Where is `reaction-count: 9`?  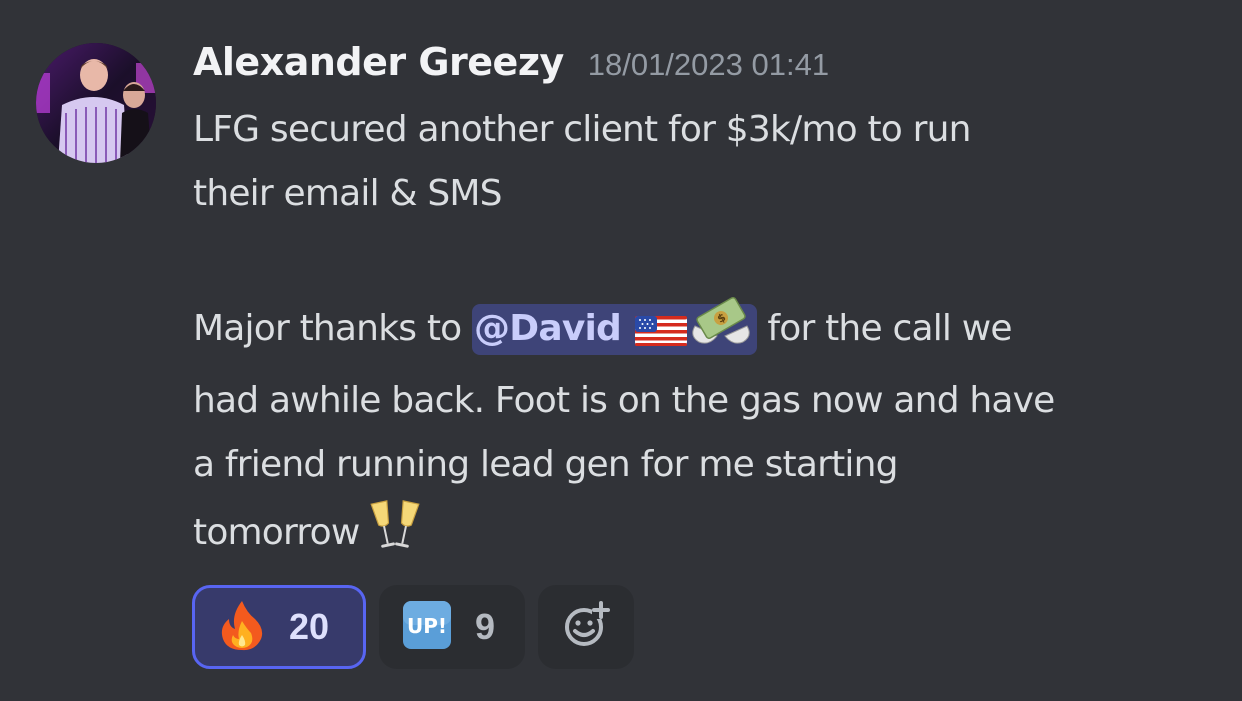 reaction-count: 9 is located at coordinates (485, 626).